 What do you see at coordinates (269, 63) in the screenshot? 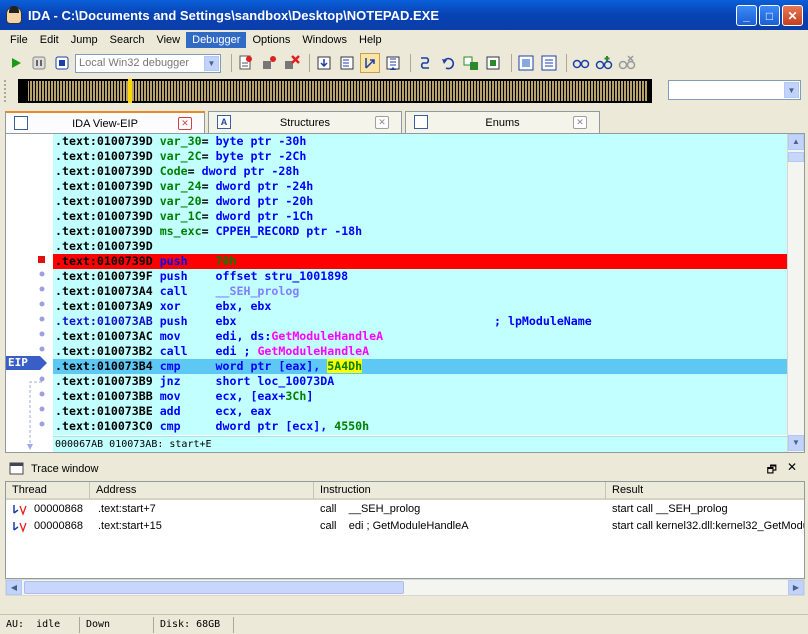
I see `add-breakpoint-button` at bounding box center [269, 63].